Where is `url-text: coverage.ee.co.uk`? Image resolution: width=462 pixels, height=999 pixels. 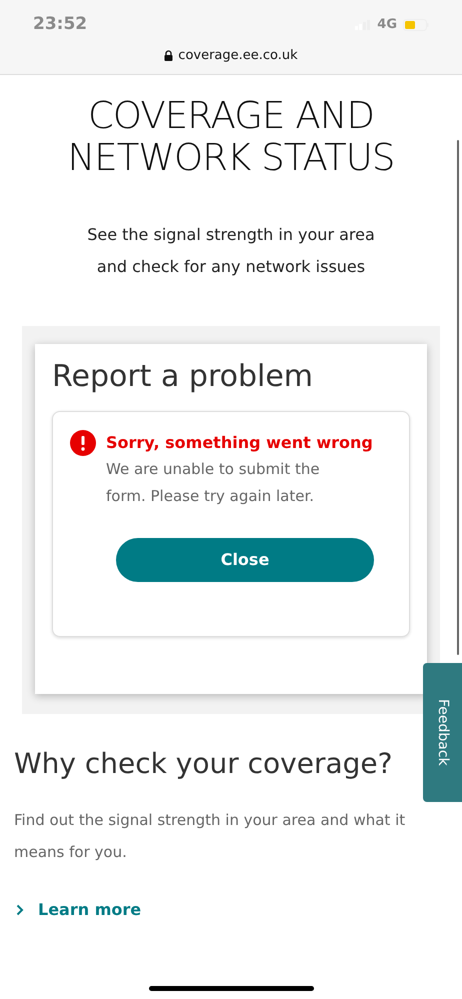 url-text: coverage.ee.co.uk is located at coordinates (238, 56).